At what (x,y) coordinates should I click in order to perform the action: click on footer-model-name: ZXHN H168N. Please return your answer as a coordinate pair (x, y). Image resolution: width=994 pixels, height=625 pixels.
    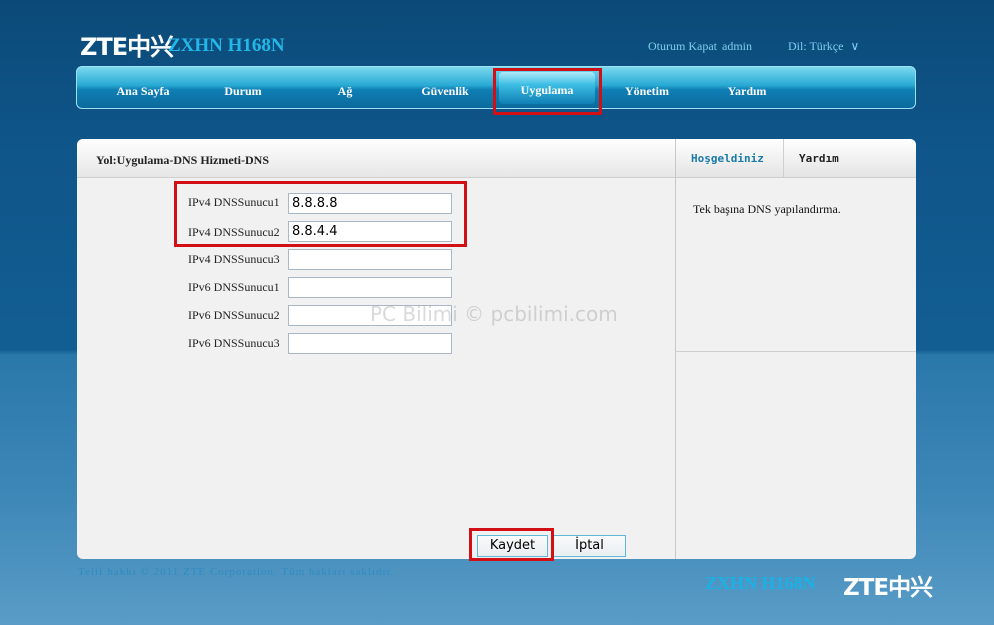
    Looking at the image, I should click on (760, 583).